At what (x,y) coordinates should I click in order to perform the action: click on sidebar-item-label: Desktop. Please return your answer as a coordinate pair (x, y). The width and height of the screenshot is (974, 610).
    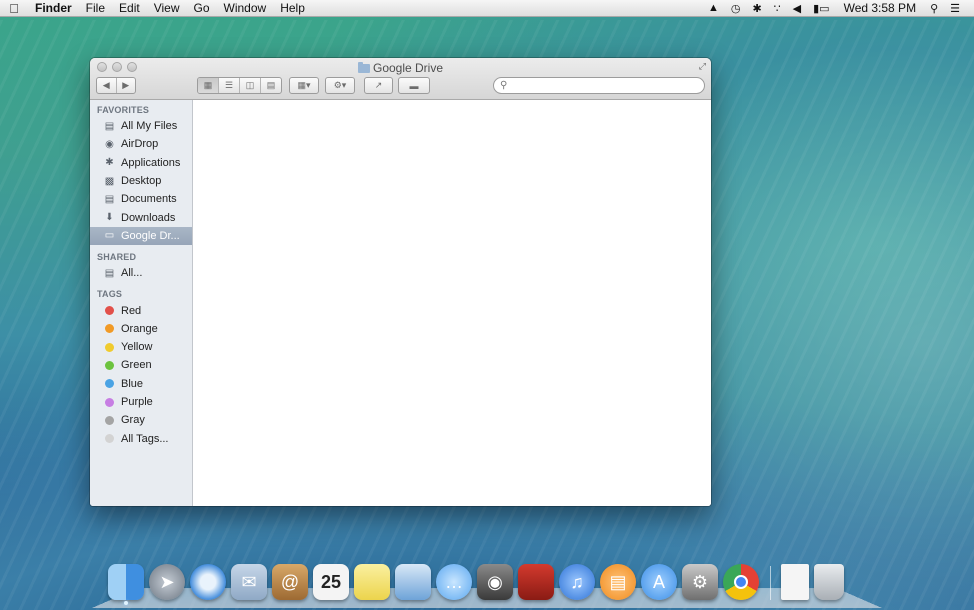
    Looking at the image, I should click on (141, 181).